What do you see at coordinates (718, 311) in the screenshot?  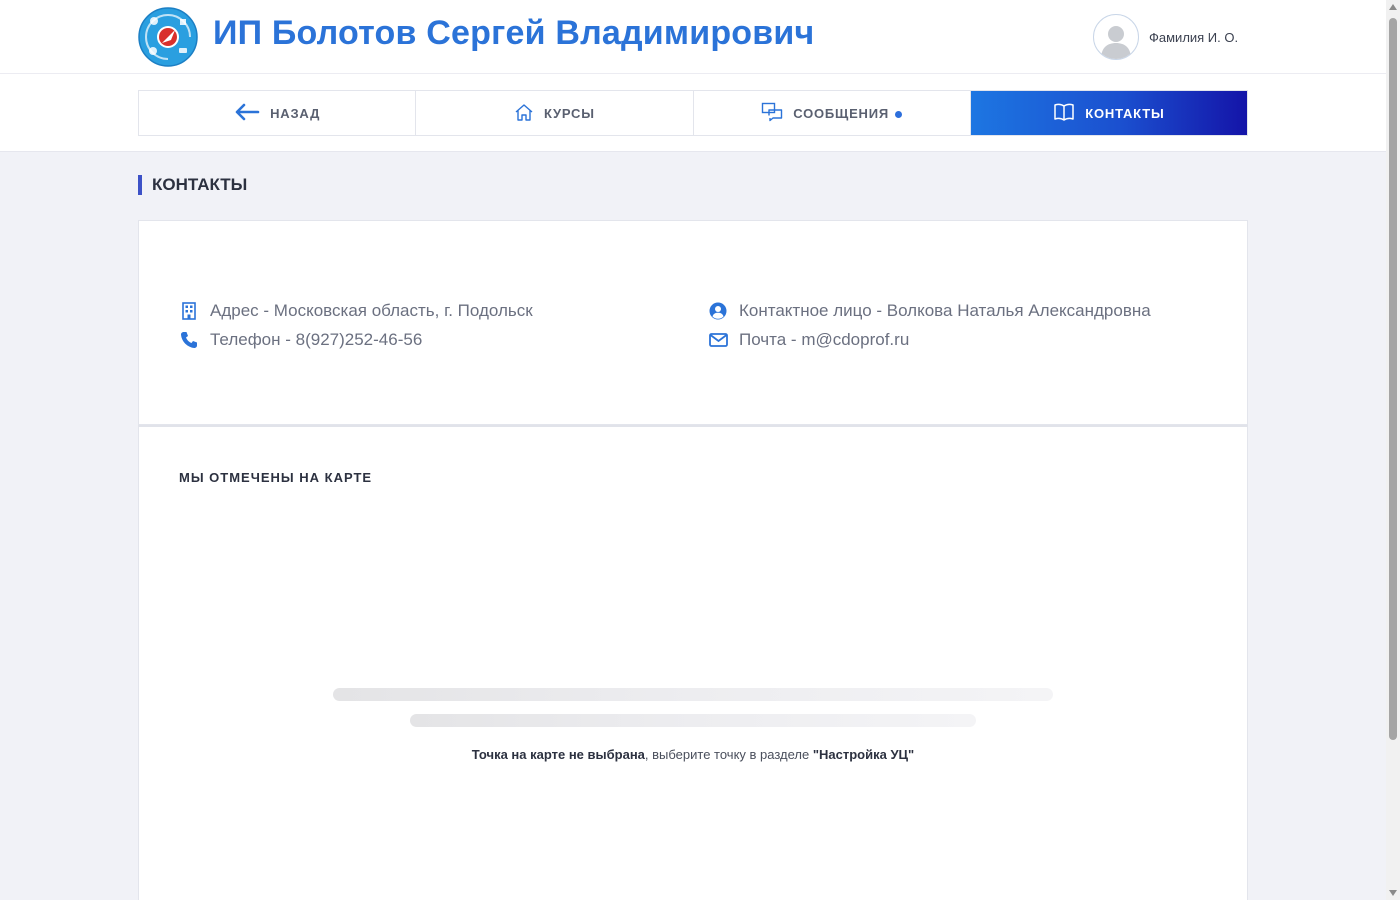 I see `user-circle-icon` at bounding box center [718, 311].